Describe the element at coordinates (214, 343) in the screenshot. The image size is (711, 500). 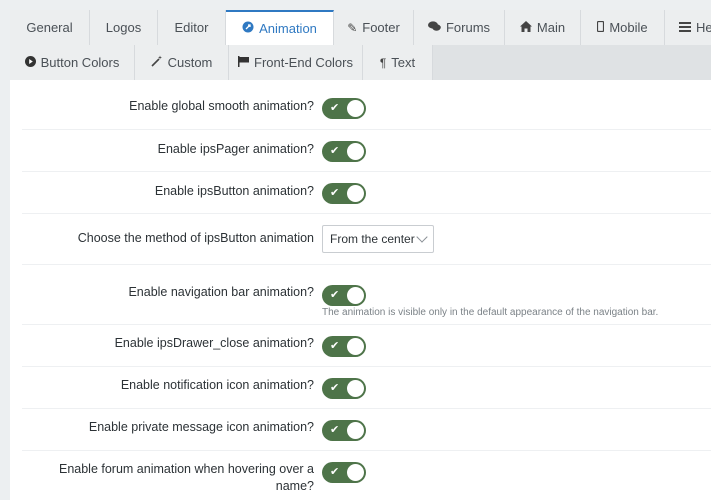
I see `setting-label: Enable ipsDrawer_close animation?` at that location.